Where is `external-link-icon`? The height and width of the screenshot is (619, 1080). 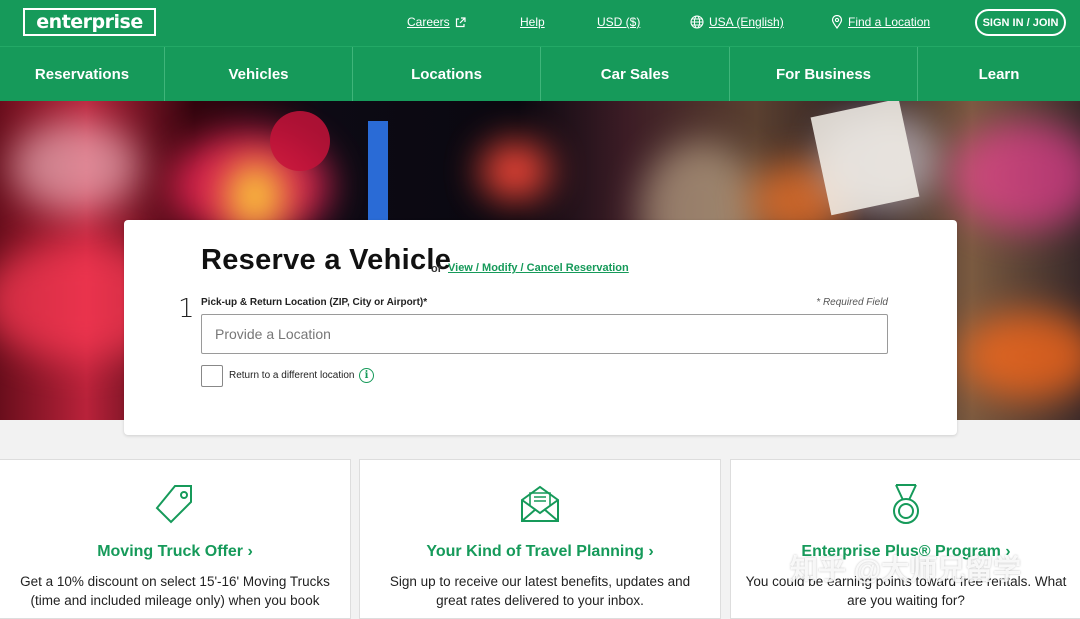
external-link-icon is located at coordinates (460, 21).